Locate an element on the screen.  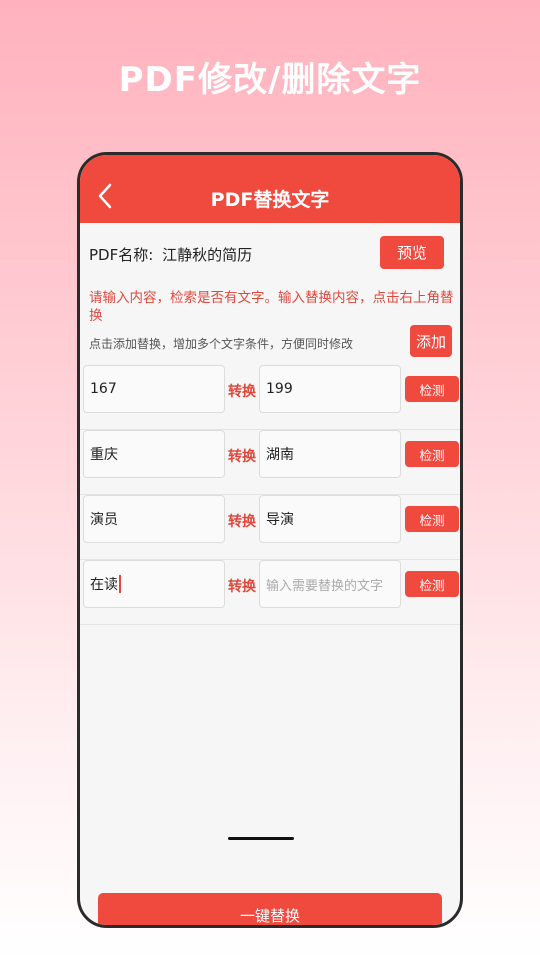
target-text-input: 输入需要替换的文字 is located at coordinates (330, 584).